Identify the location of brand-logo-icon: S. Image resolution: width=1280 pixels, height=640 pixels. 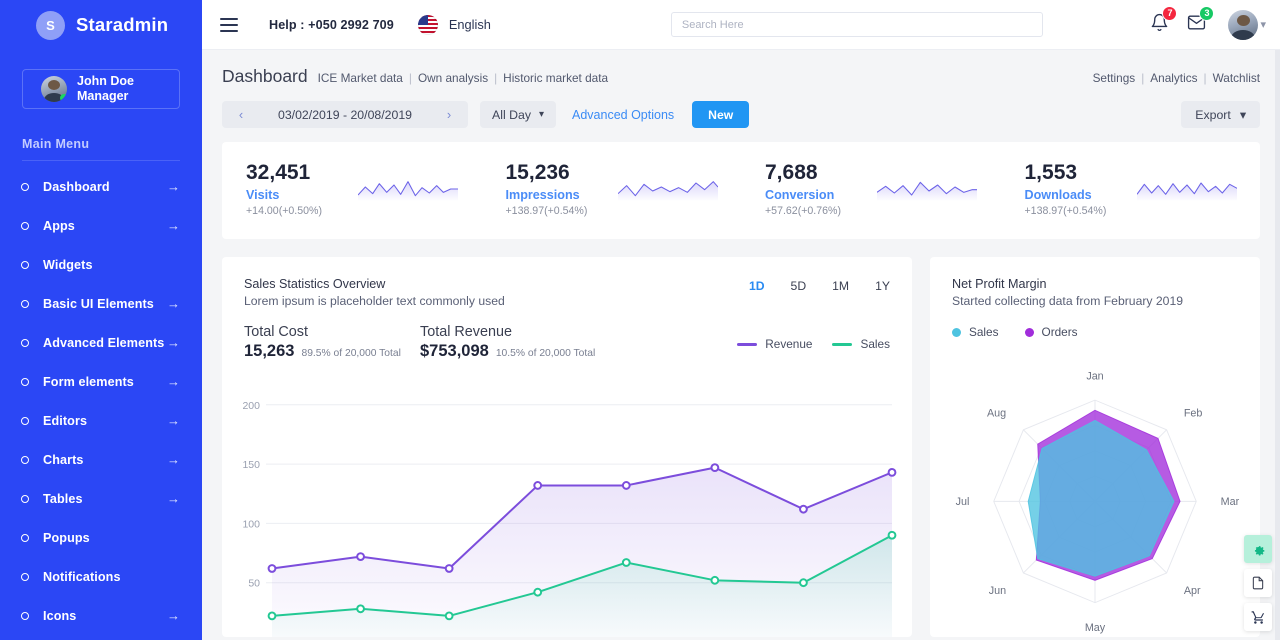
(50, 25).